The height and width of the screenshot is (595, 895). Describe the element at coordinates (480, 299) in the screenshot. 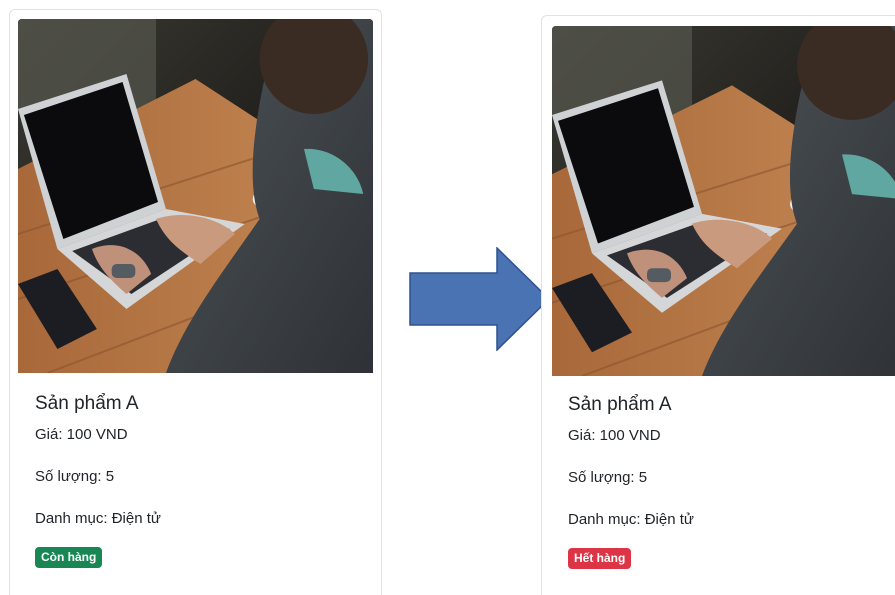

I see `right-arrow-icon` at that location.